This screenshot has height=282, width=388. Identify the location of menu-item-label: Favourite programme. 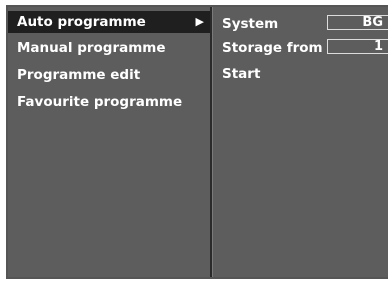
(100, 102).